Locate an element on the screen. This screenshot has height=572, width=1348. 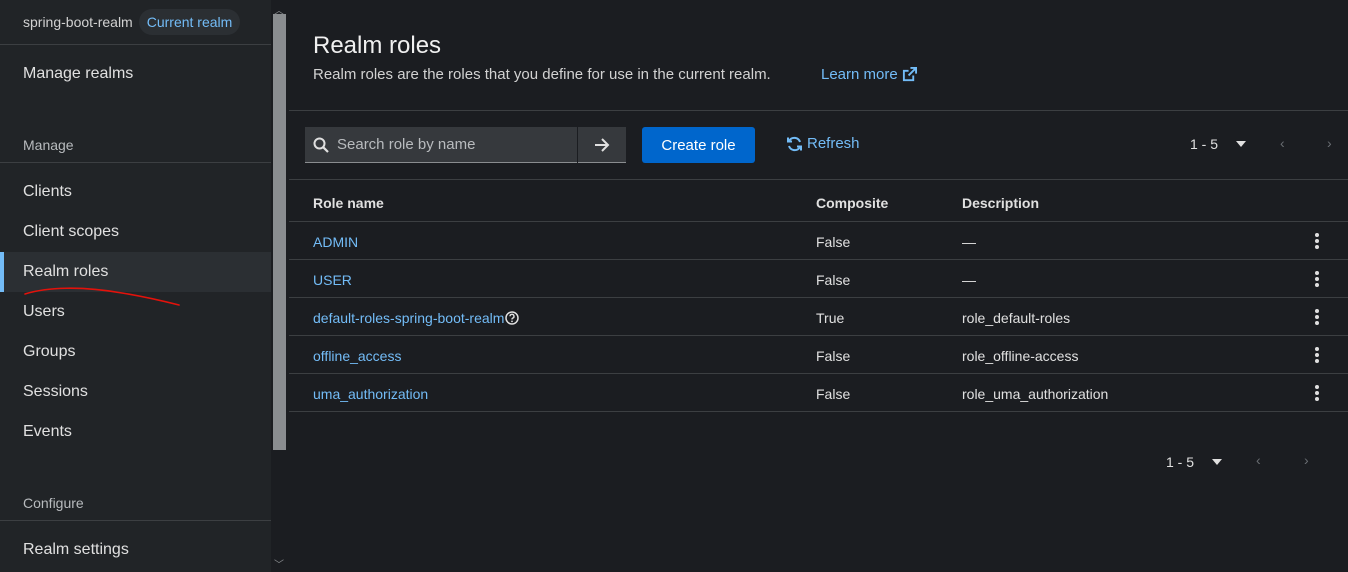
sidebar-item-label: Client scopes is located at coordinates (71, 231).